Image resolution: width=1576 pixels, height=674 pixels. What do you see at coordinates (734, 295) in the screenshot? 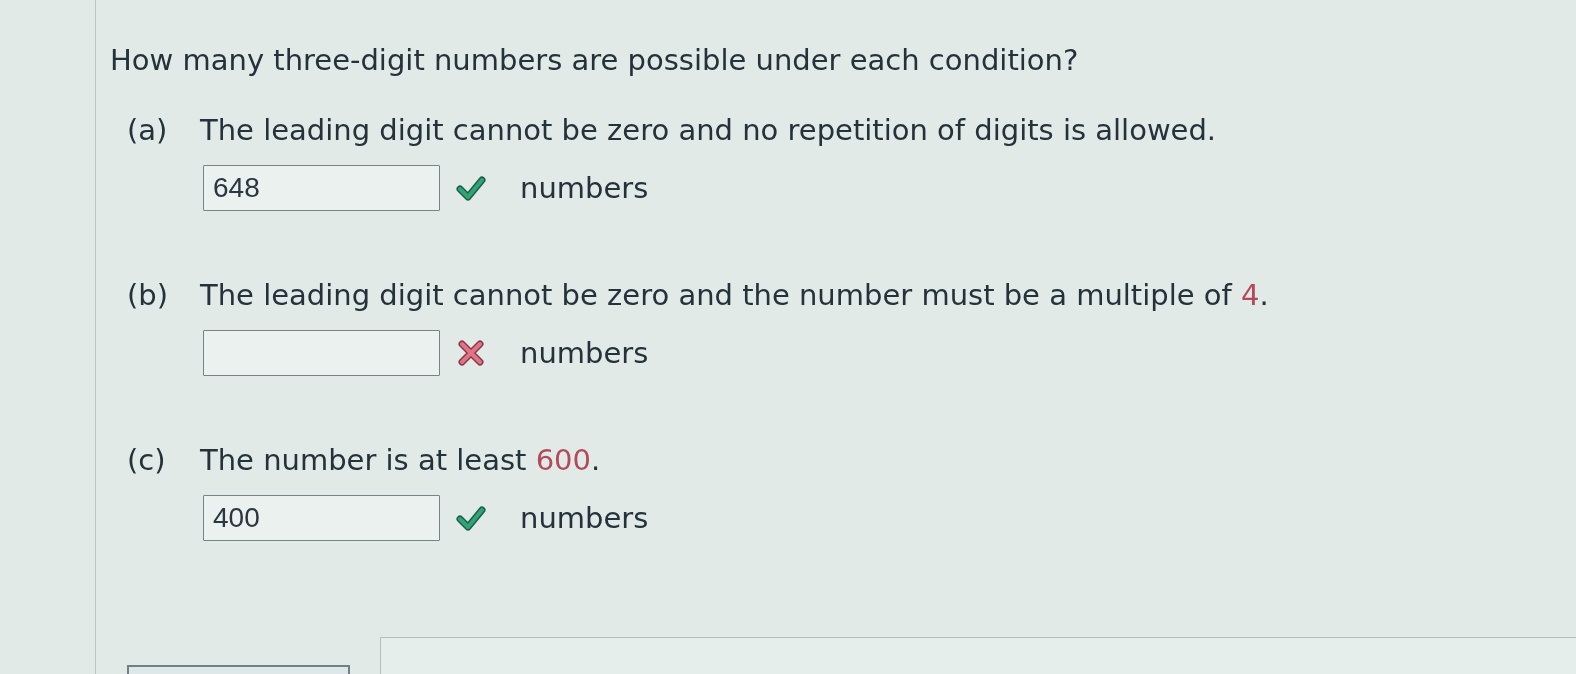
I see `prompt-text: The leading digit cannot be zero and the number must be a multiple of 4.` at bounding box center [734, 295].